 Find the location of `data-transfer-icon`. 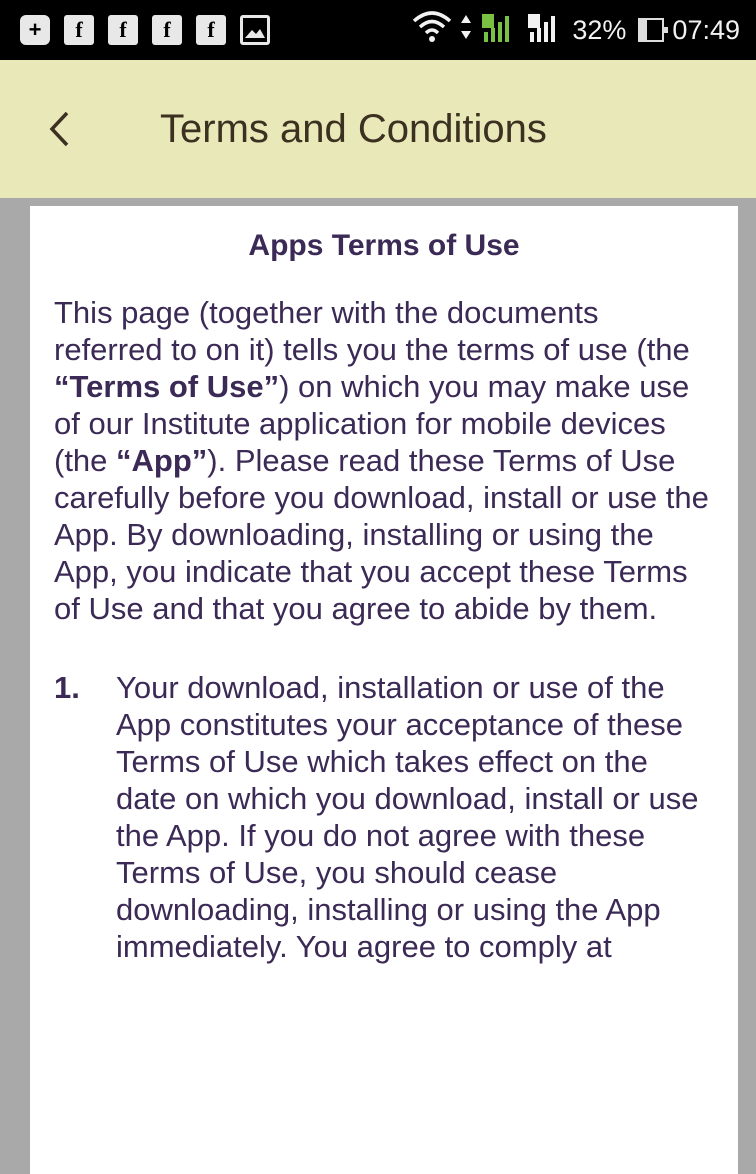

data-transfer-icon is located at coordinates (466, 30).